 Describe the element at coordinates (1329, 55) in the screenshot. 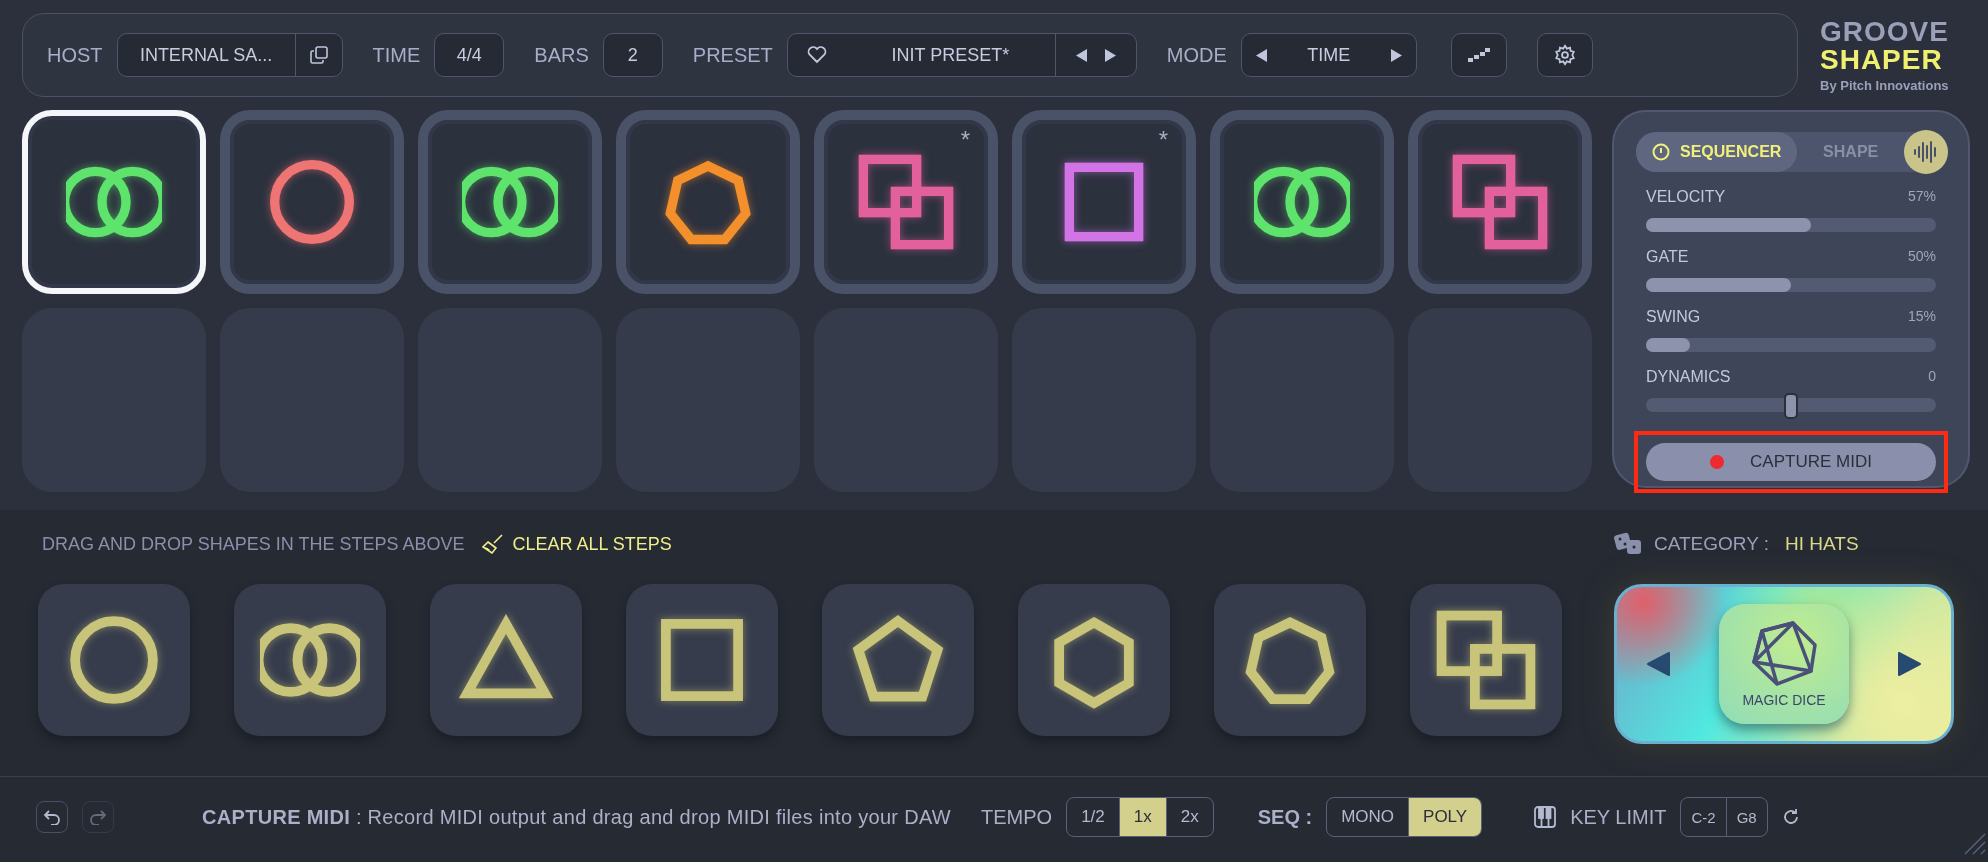

I see `mode-value: TIME` at that location.